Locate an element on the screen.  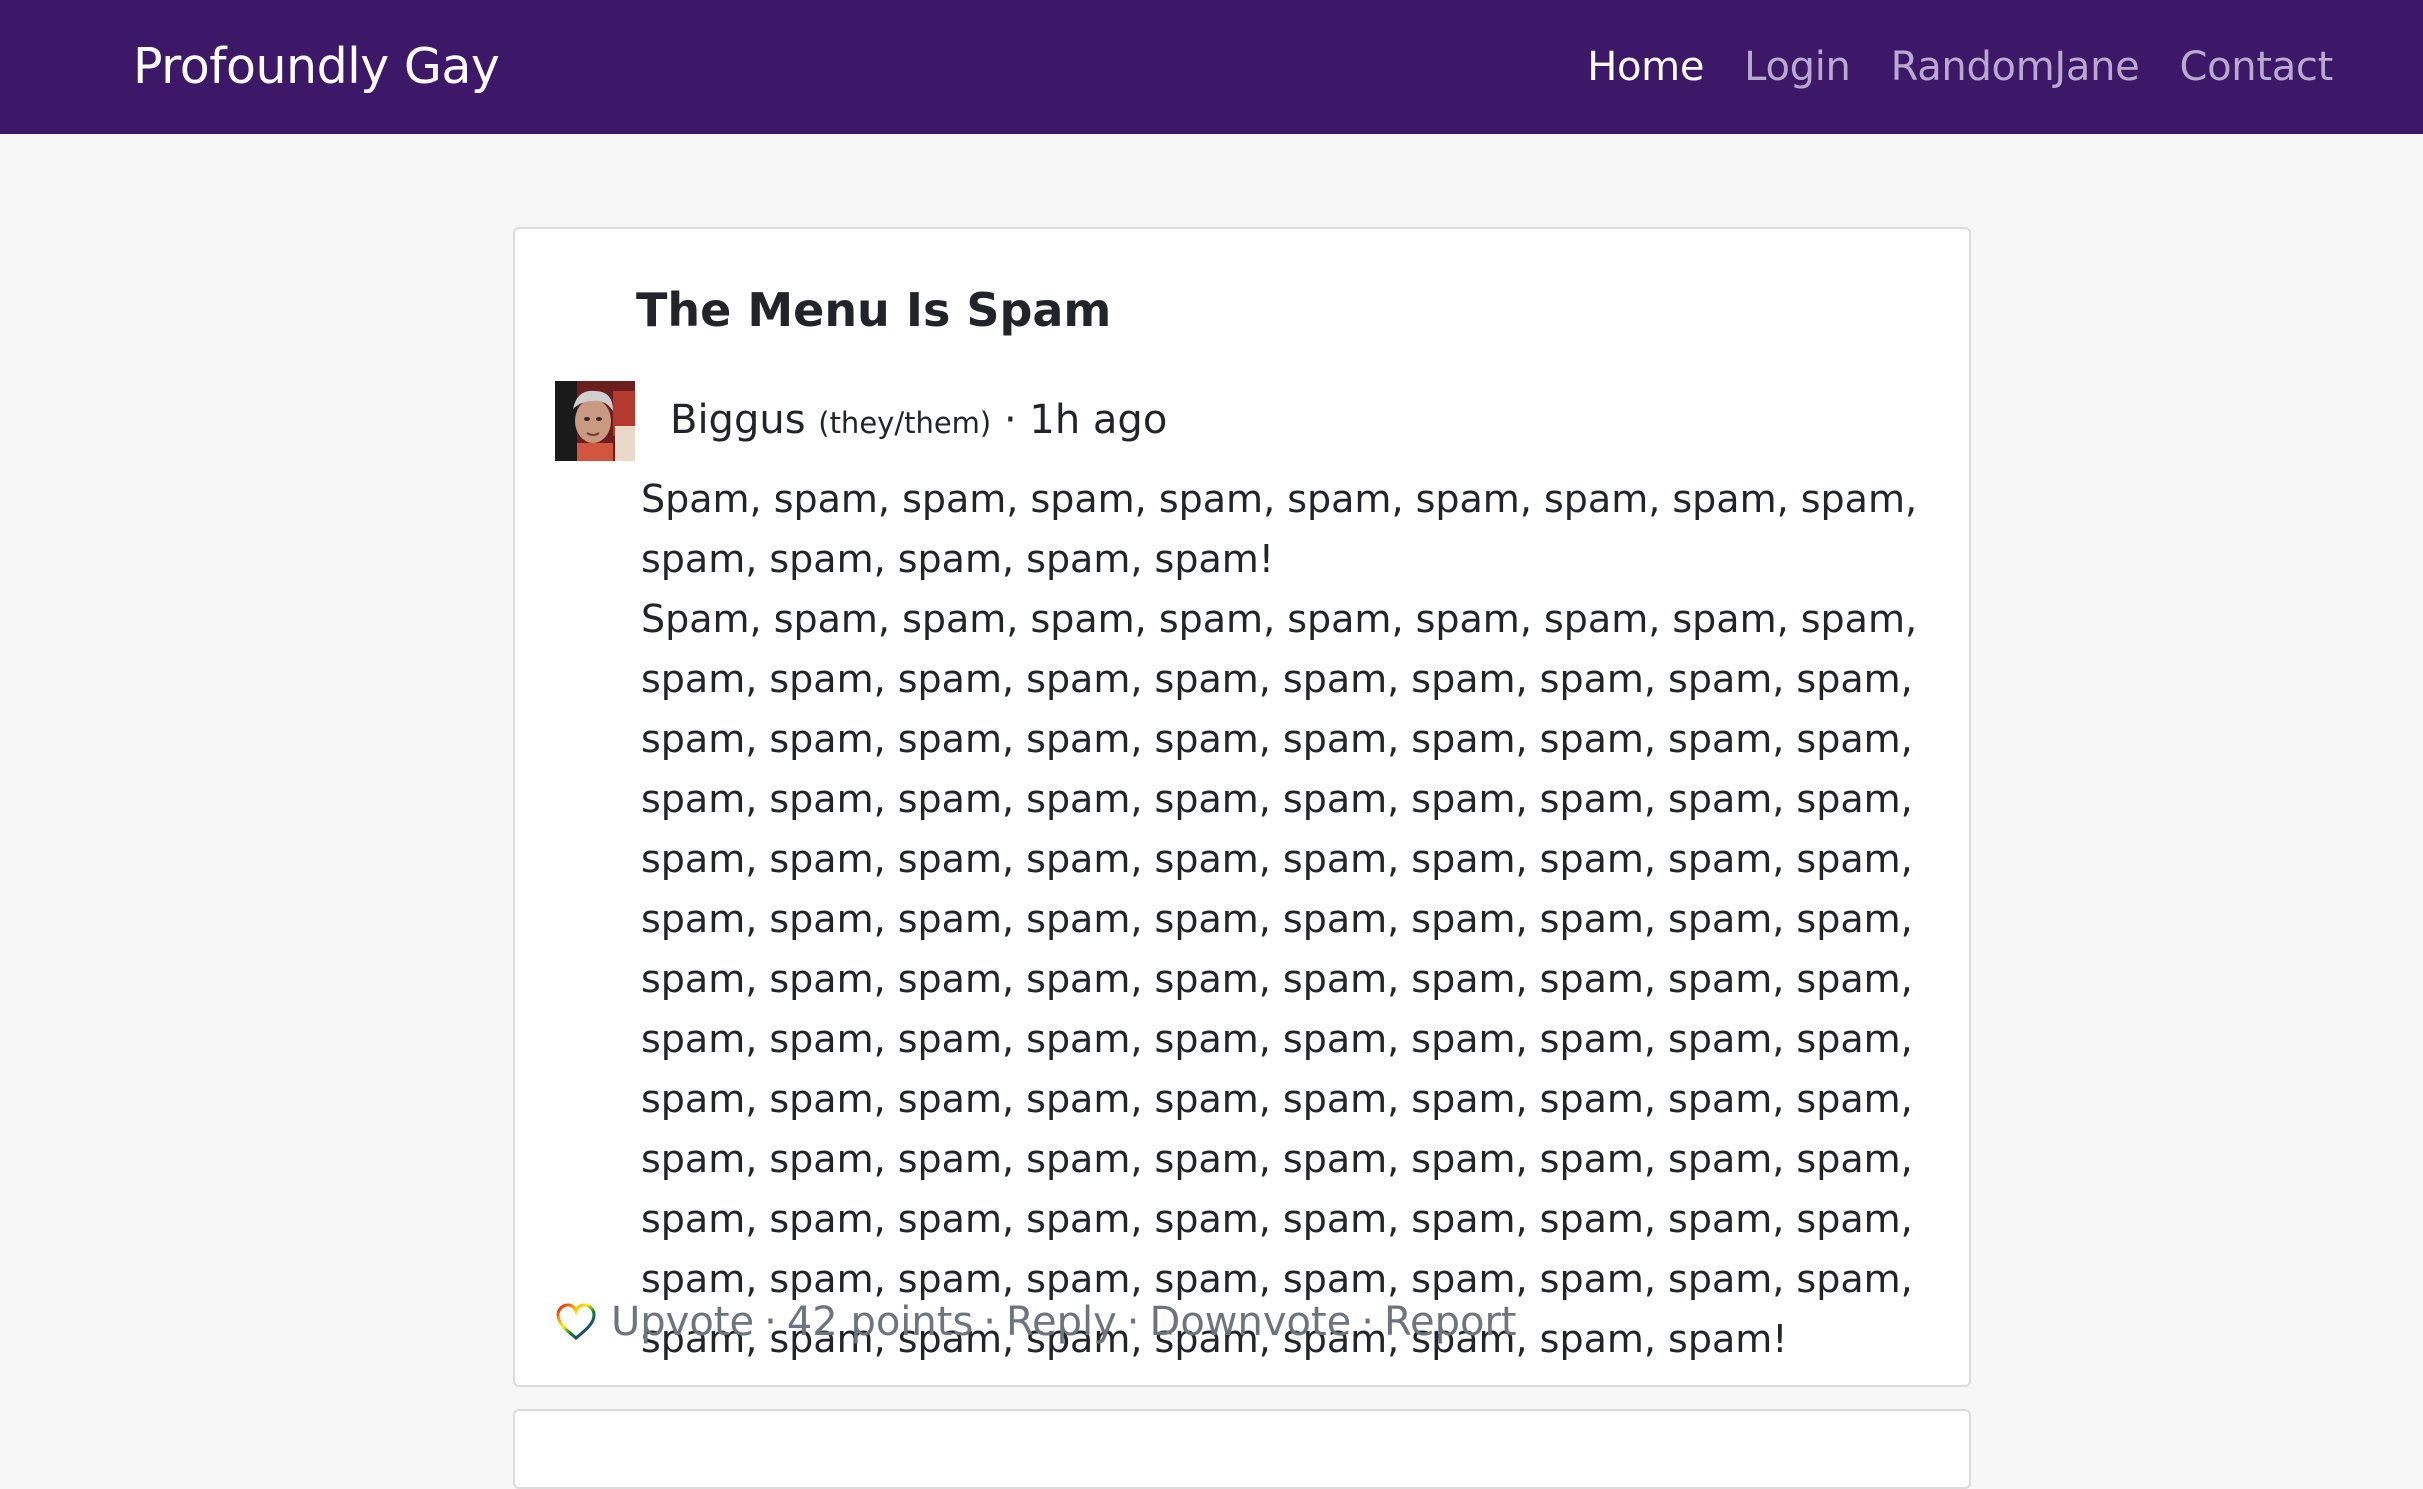
nav-home-link: Home is located at coordinates (1645, 67).